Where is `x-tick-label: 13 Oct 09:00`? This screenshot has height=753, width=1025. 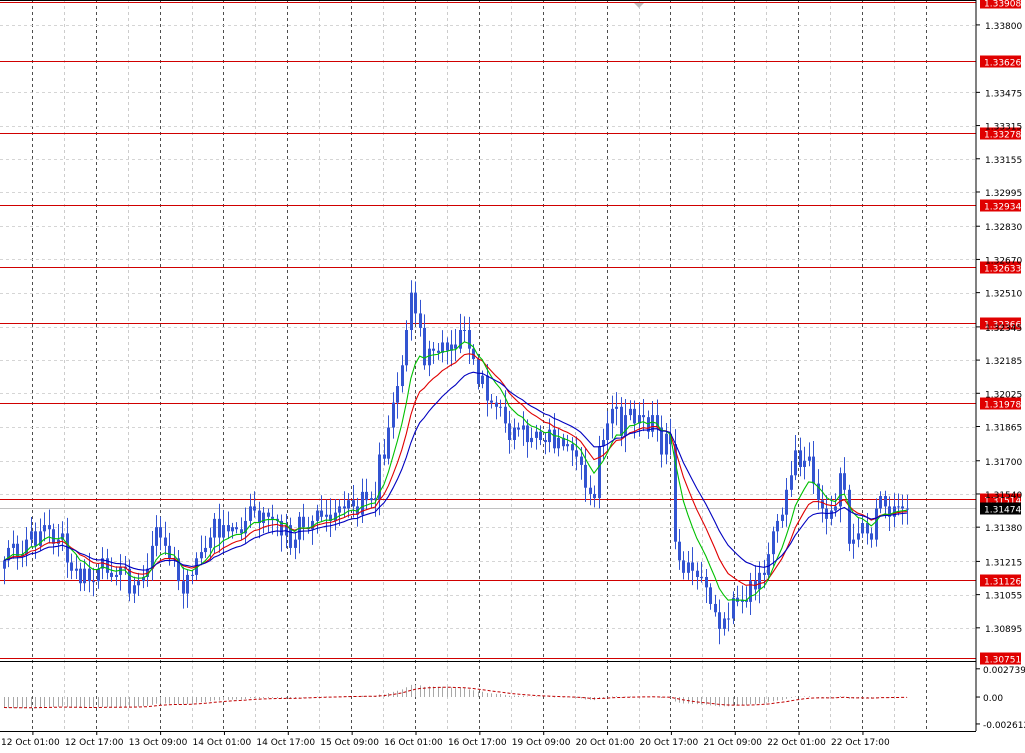
x-tick-label: 13 Oct 09:00 is located at coordinates (158, 743).